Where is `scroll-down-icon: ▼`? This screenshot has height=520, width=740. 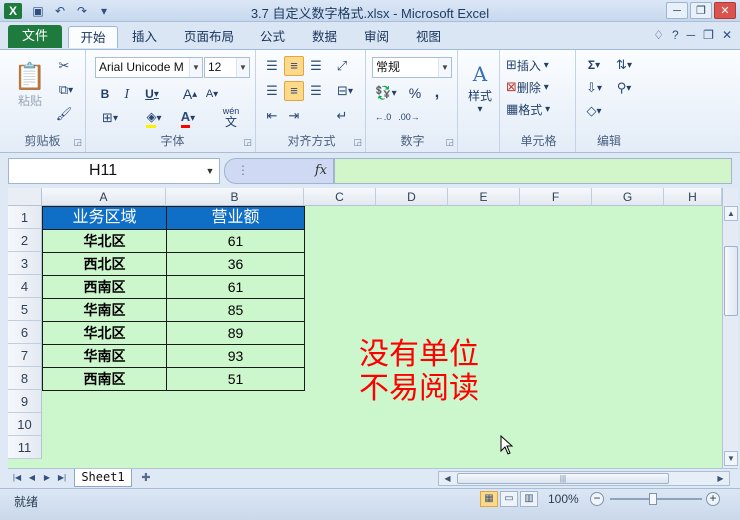 scroll-down-icon: ▼ is located at coordinates (731, 458).